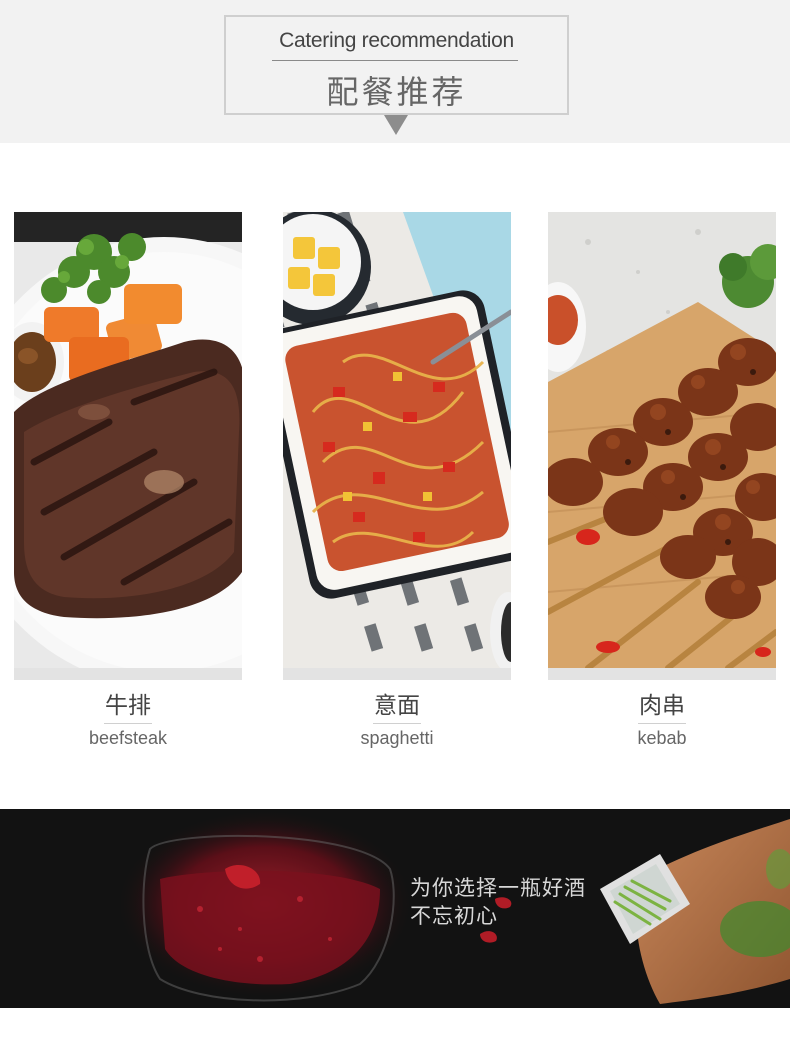 This screenshot has width=790, height=1052. I want to click on banner-slogan: 为你选择一瓶好酒 不忘初心, so click(498, 903).